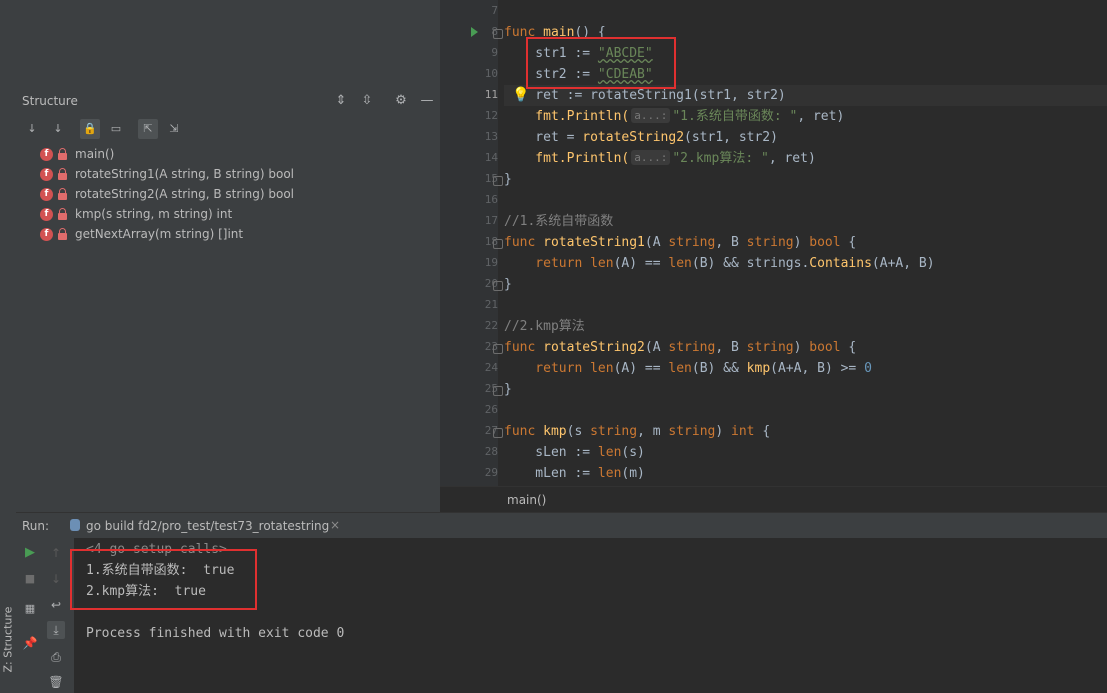 This screenshot has height=693, width=1107. What do you see at coordinates (601, 63) in the screenshot?
I see `highlight-box-strings` at bounding box center [601, 63].